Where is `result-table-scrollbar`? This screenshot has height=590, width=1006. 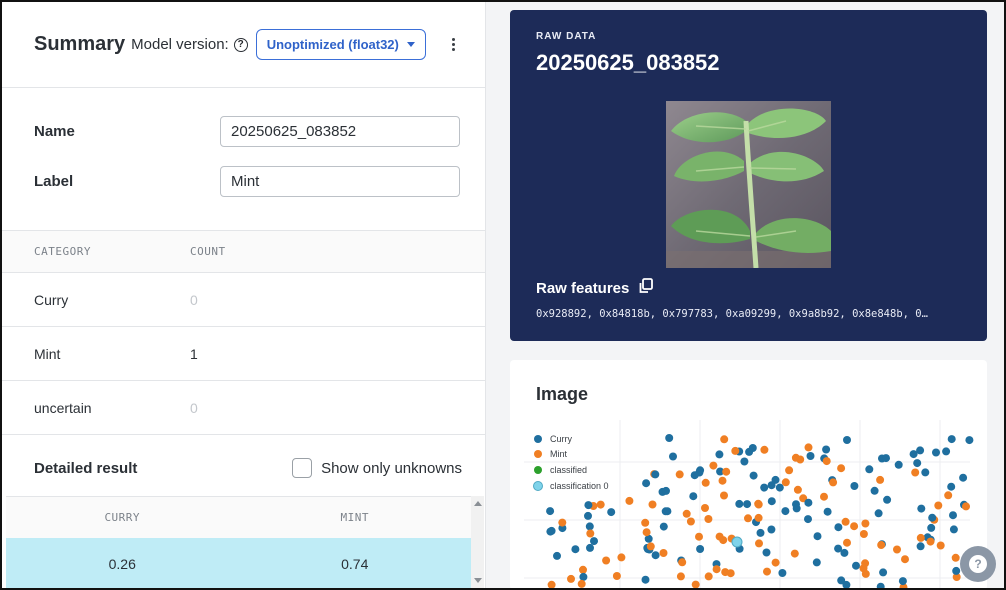
result-table-scrollbar is located at coordinates (477, 542).